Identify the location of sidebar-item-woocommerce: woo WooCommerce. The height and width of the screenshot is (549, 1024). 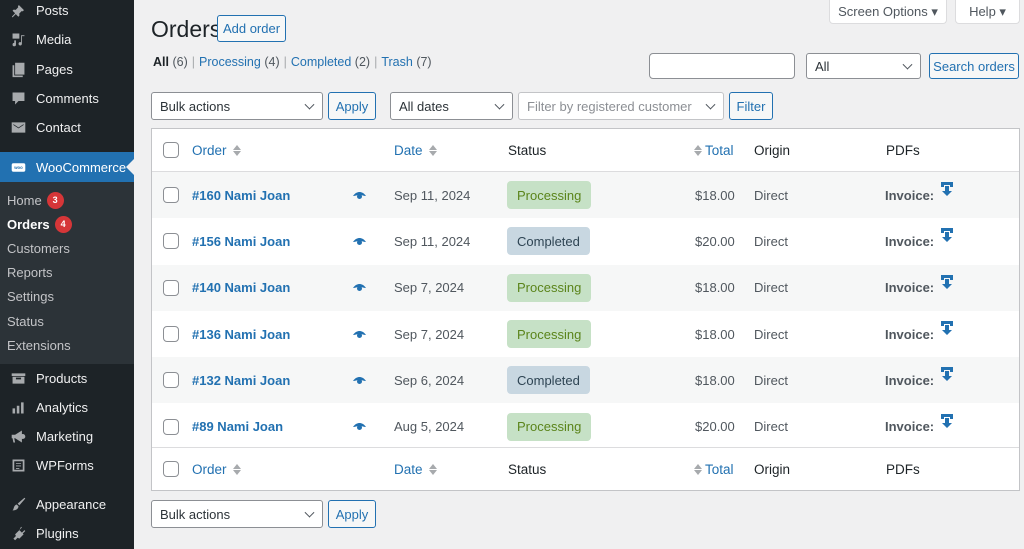
(67, 167).